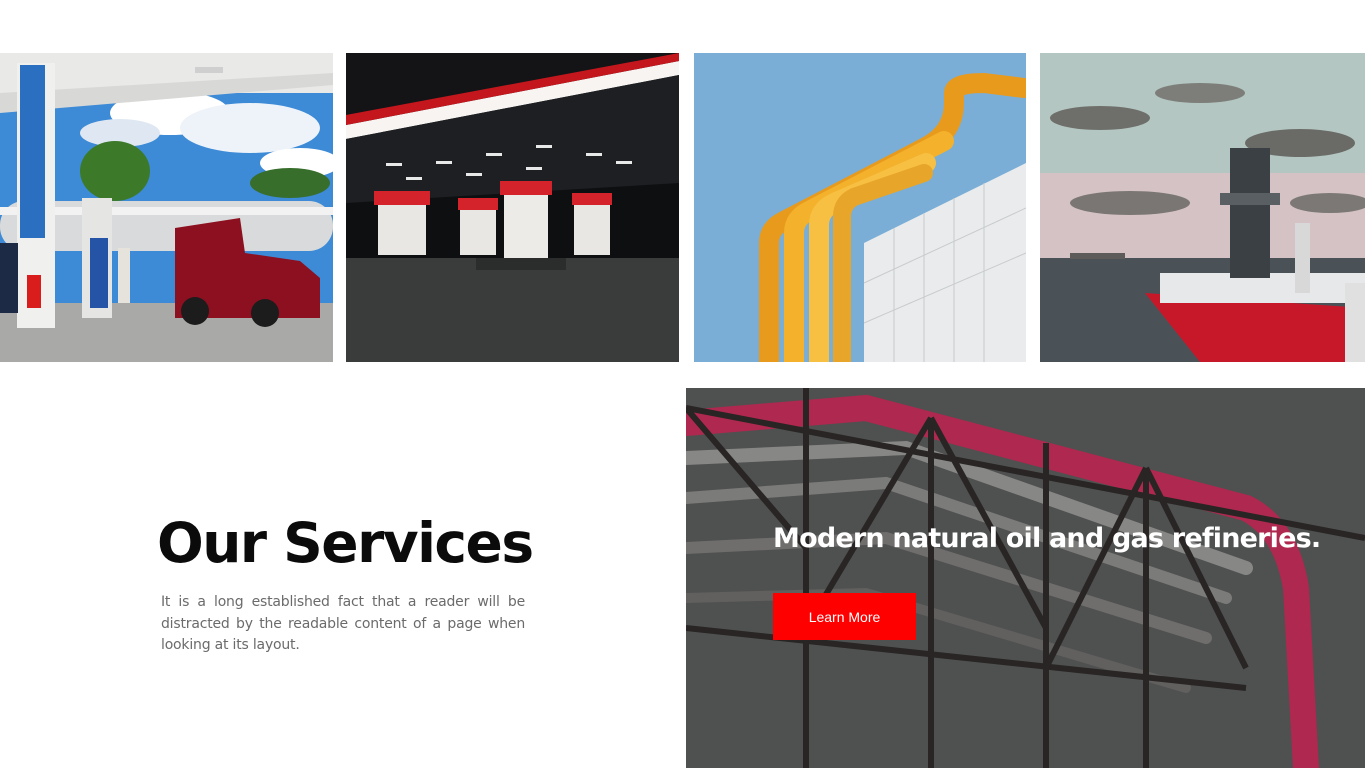 The width and height of the screenshot is (1365, 768). Describe the element at coordinates (844, 616) in the screenshot. I see `learn-more-button: Learn More` at that location.